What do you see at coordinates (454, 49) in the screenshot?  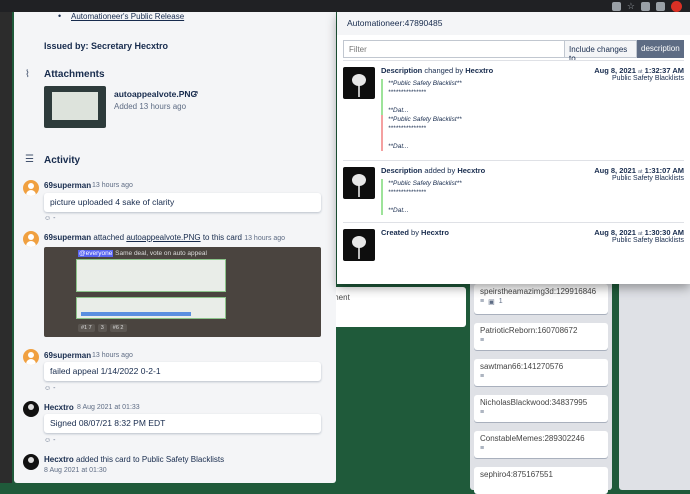 I see `filter-input` at bounding box center [454, 49].